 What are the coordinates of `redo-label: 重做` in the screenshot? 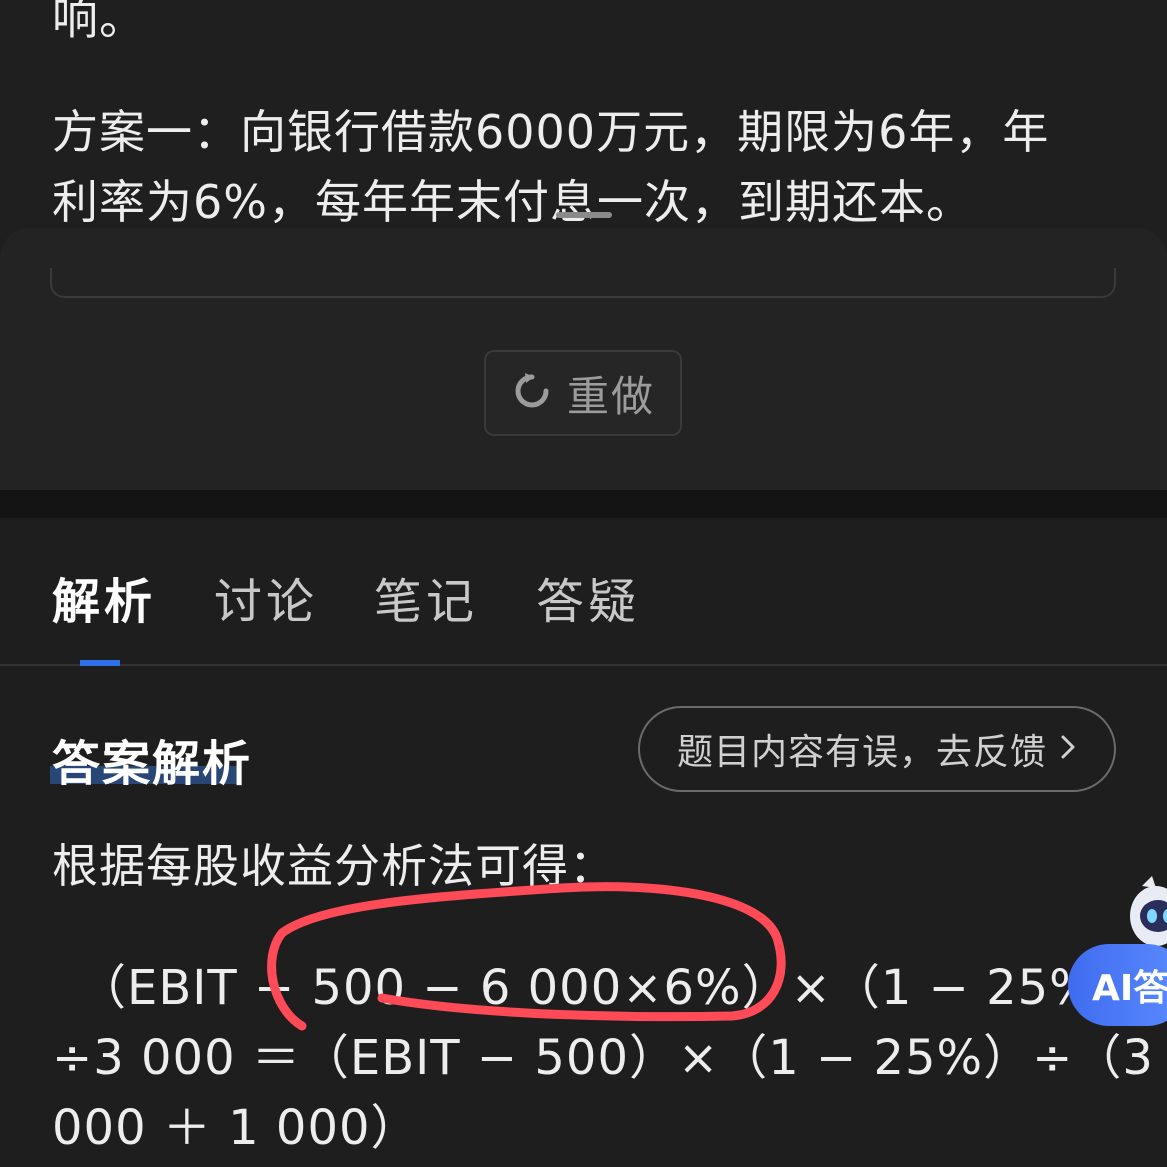 It's located at (610, 396).